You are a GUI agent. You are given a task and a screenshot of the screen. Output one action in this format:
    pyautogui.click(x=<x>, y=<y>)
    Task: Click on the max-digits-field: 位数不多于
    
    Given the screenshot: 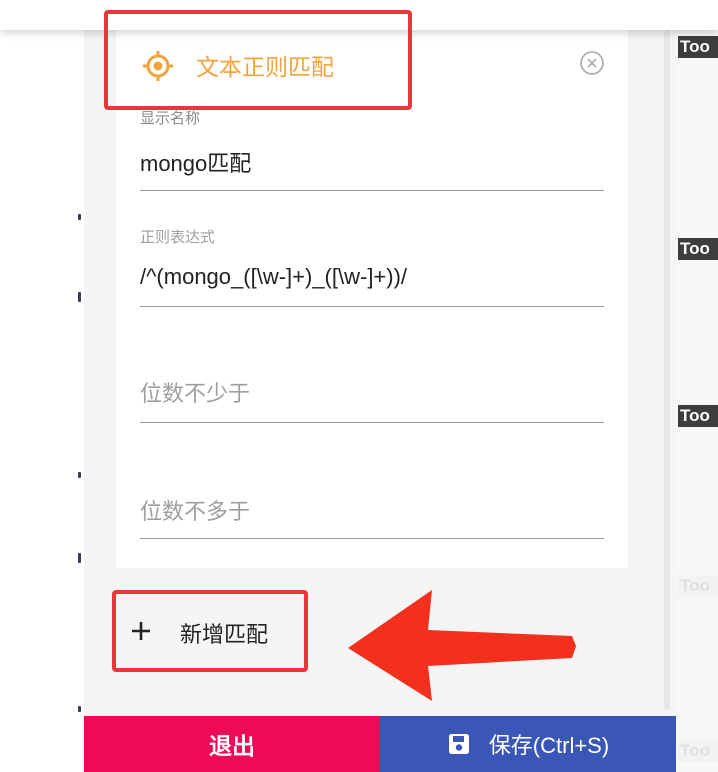 What is the action you would take?
    pyautogui.click(x=372, y=519)
    